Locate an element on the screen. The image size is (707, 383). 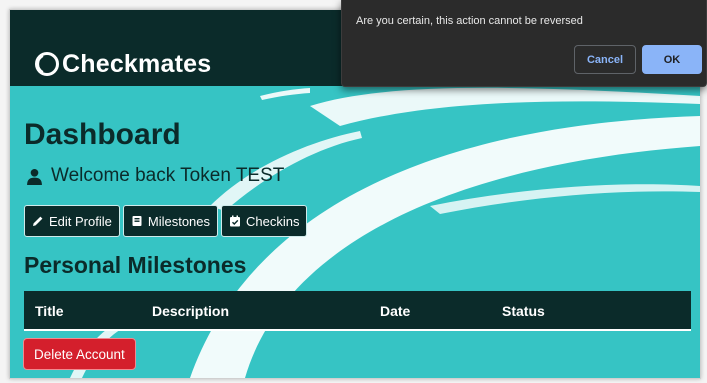
brand-name: Checkmates is located at coordinates (137, 63).